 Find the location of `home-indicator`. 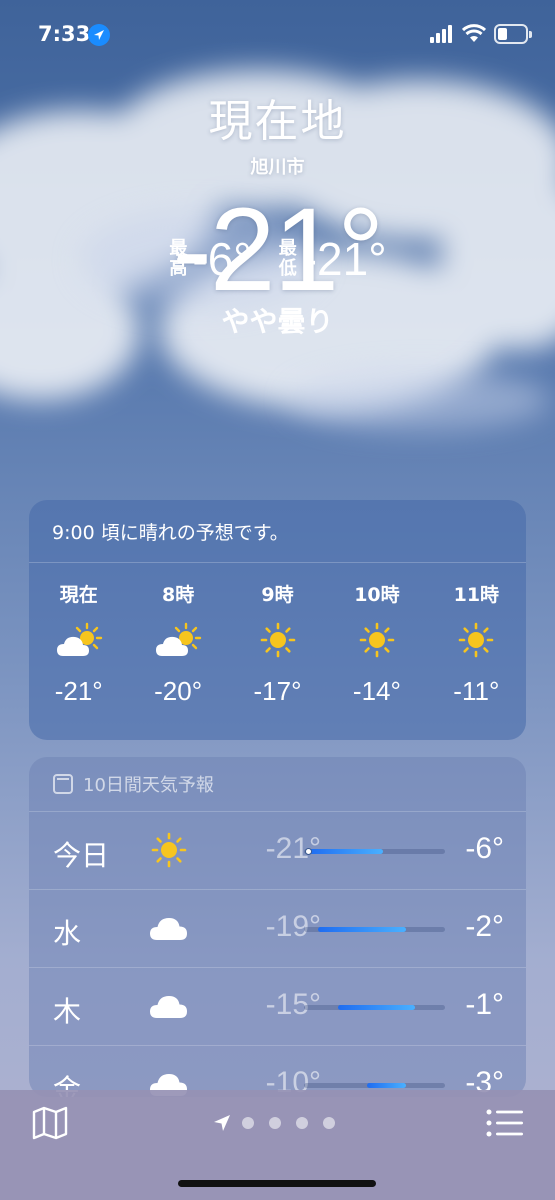

home-indicator is located at coordinates (277, 1183).